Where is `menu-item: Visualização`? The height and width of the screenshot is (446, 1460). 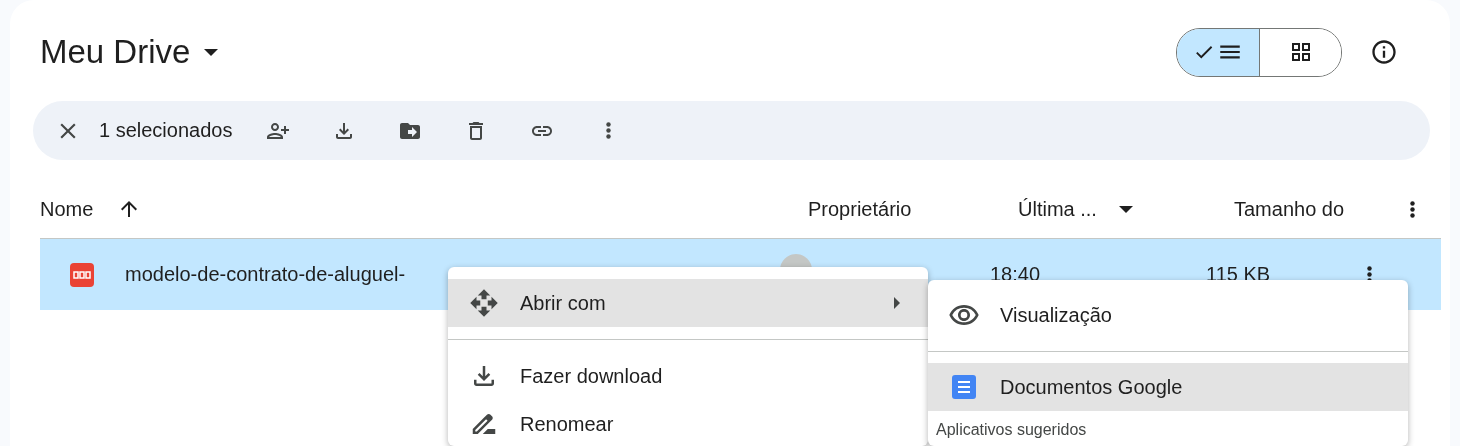 menu-item: Visualização is located at coordinates (1168, 315).